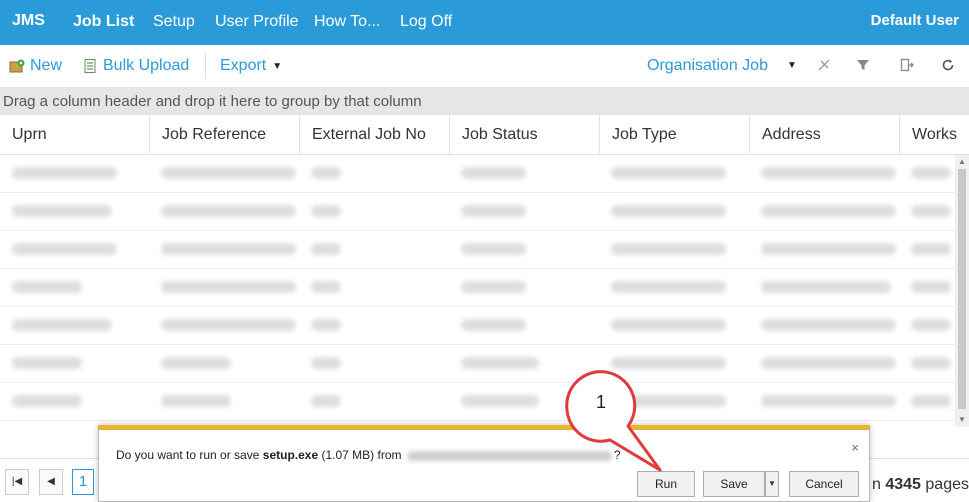 This screenshot has height=502, width=969. I want to click on grid-vertical-scrollbar: ▲ ▼, so click(962, 291).